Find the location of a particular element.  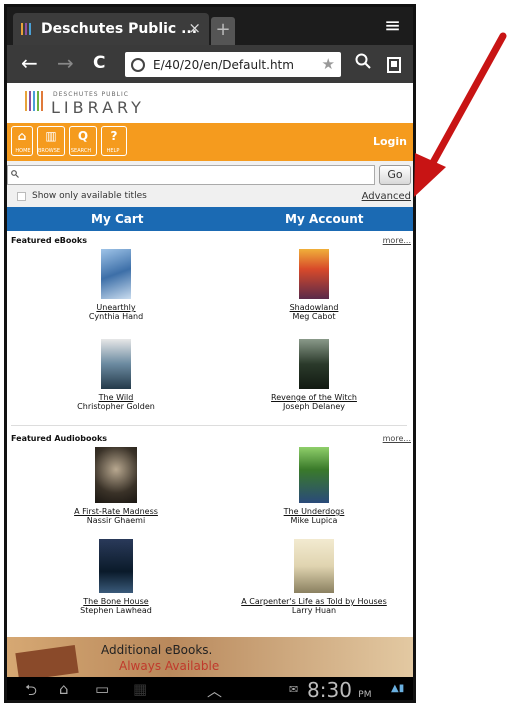

search-button: Q SEARCH is located at coordinates (83, 141).